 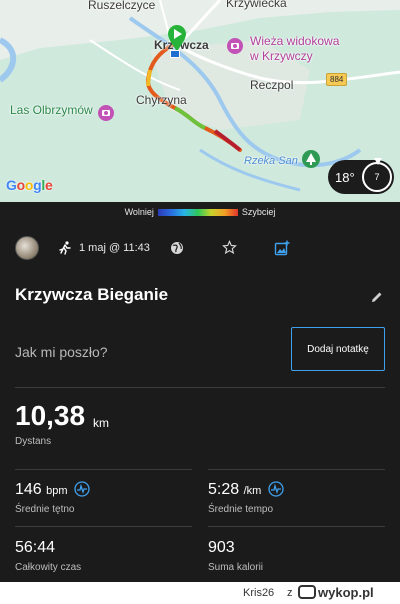 I want to click on running-icon, so click(x=65, y=248).